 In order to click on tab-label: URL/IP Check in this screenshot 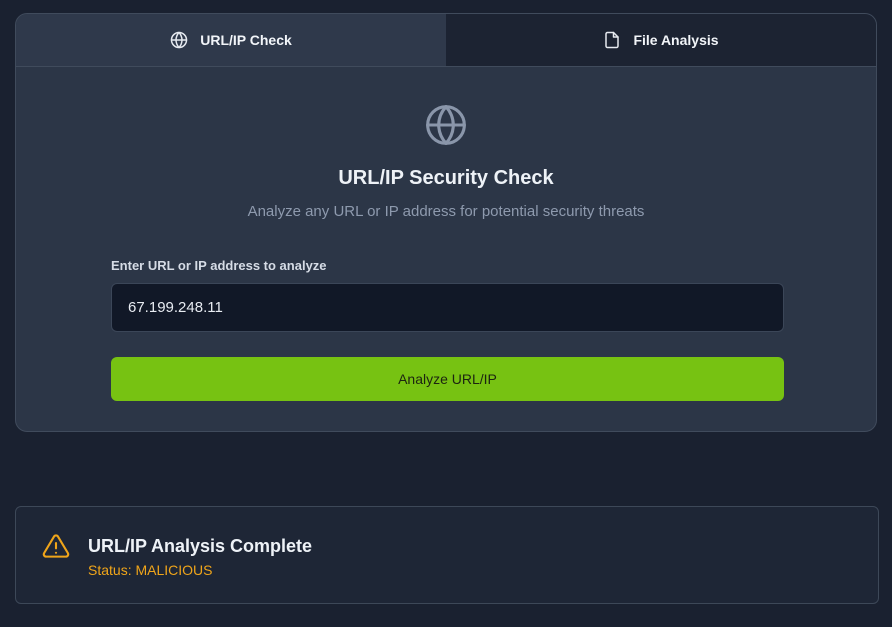, I will do `click(246, 40)`.